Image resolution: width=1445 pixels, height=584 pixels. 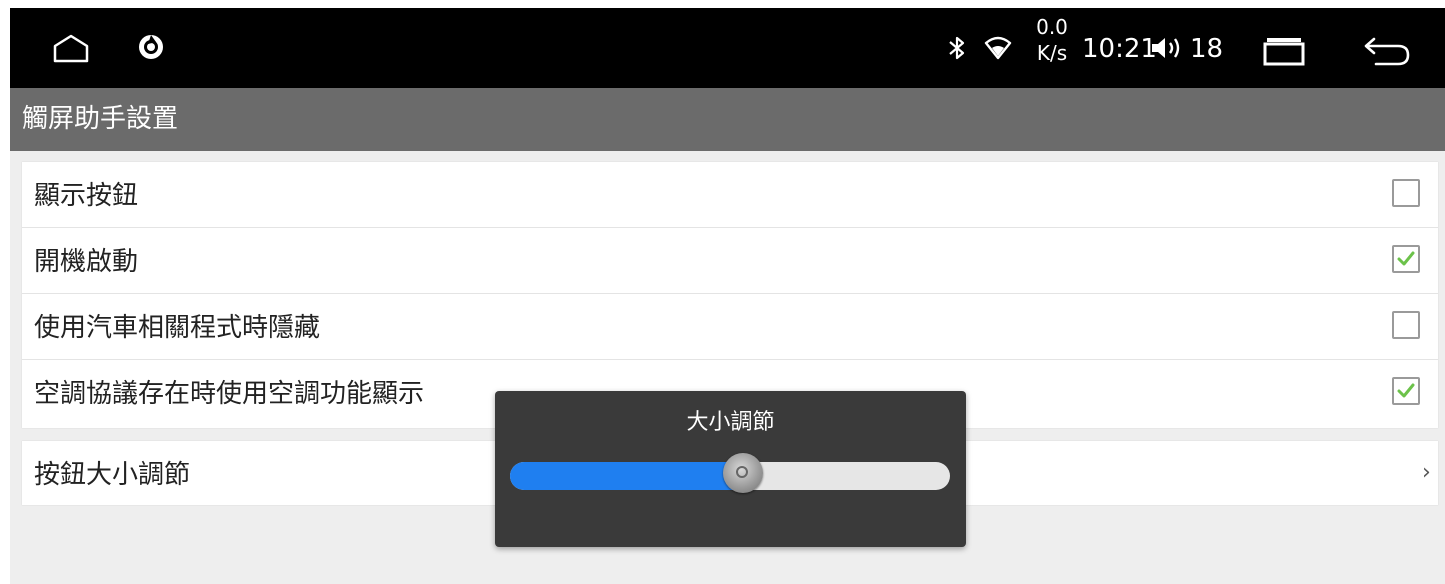 I want to click on back-icon, so click(x=1387, y=51).